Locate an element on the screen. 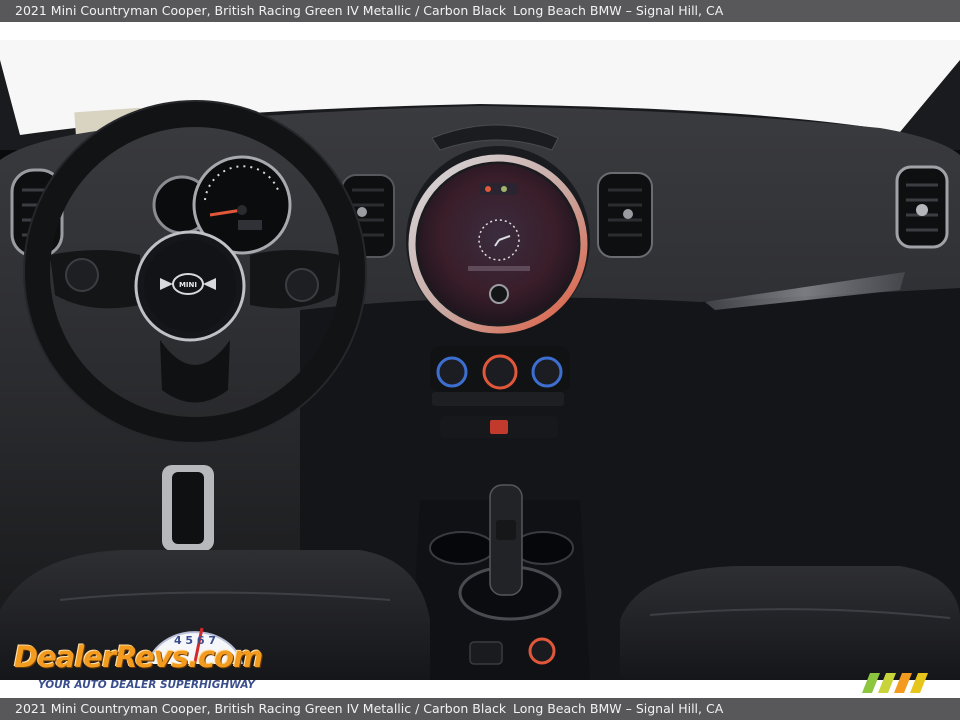  passenger-seat is located at coordinates (790, 623).